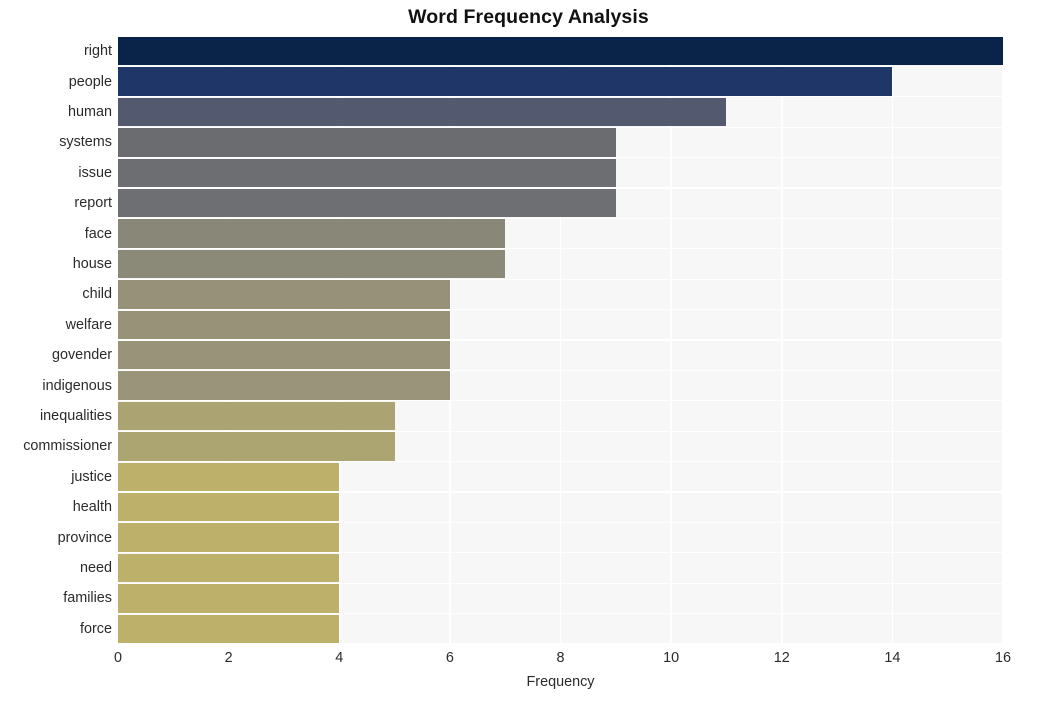 This screenshot has width=1057, height=701. Describe the element at coordinates (91, 476) in the screenshot. I see `y-tick-label-justice: justice` at that location.